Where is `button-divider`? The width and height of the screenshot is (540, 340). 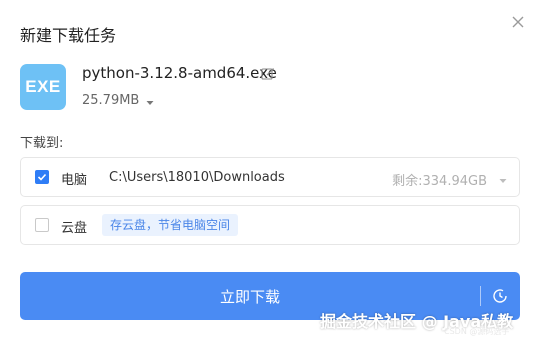 button-divider is located at coordinates (480, 296).